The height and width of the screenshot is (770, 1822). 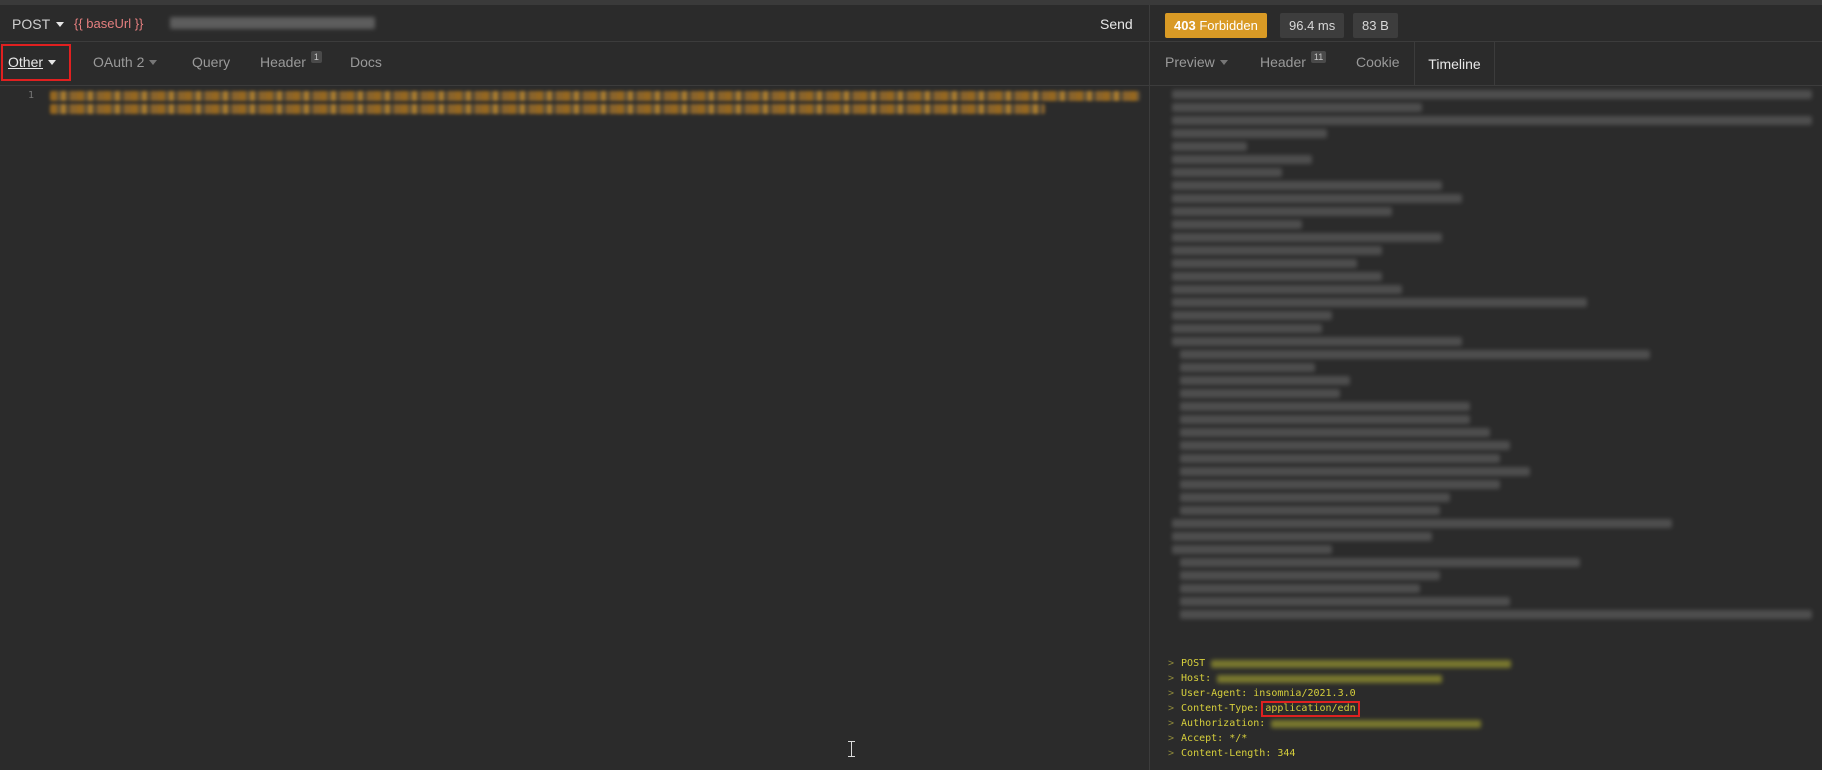 I want to click on tab-label: Preview, so click(x=1190, y=62).